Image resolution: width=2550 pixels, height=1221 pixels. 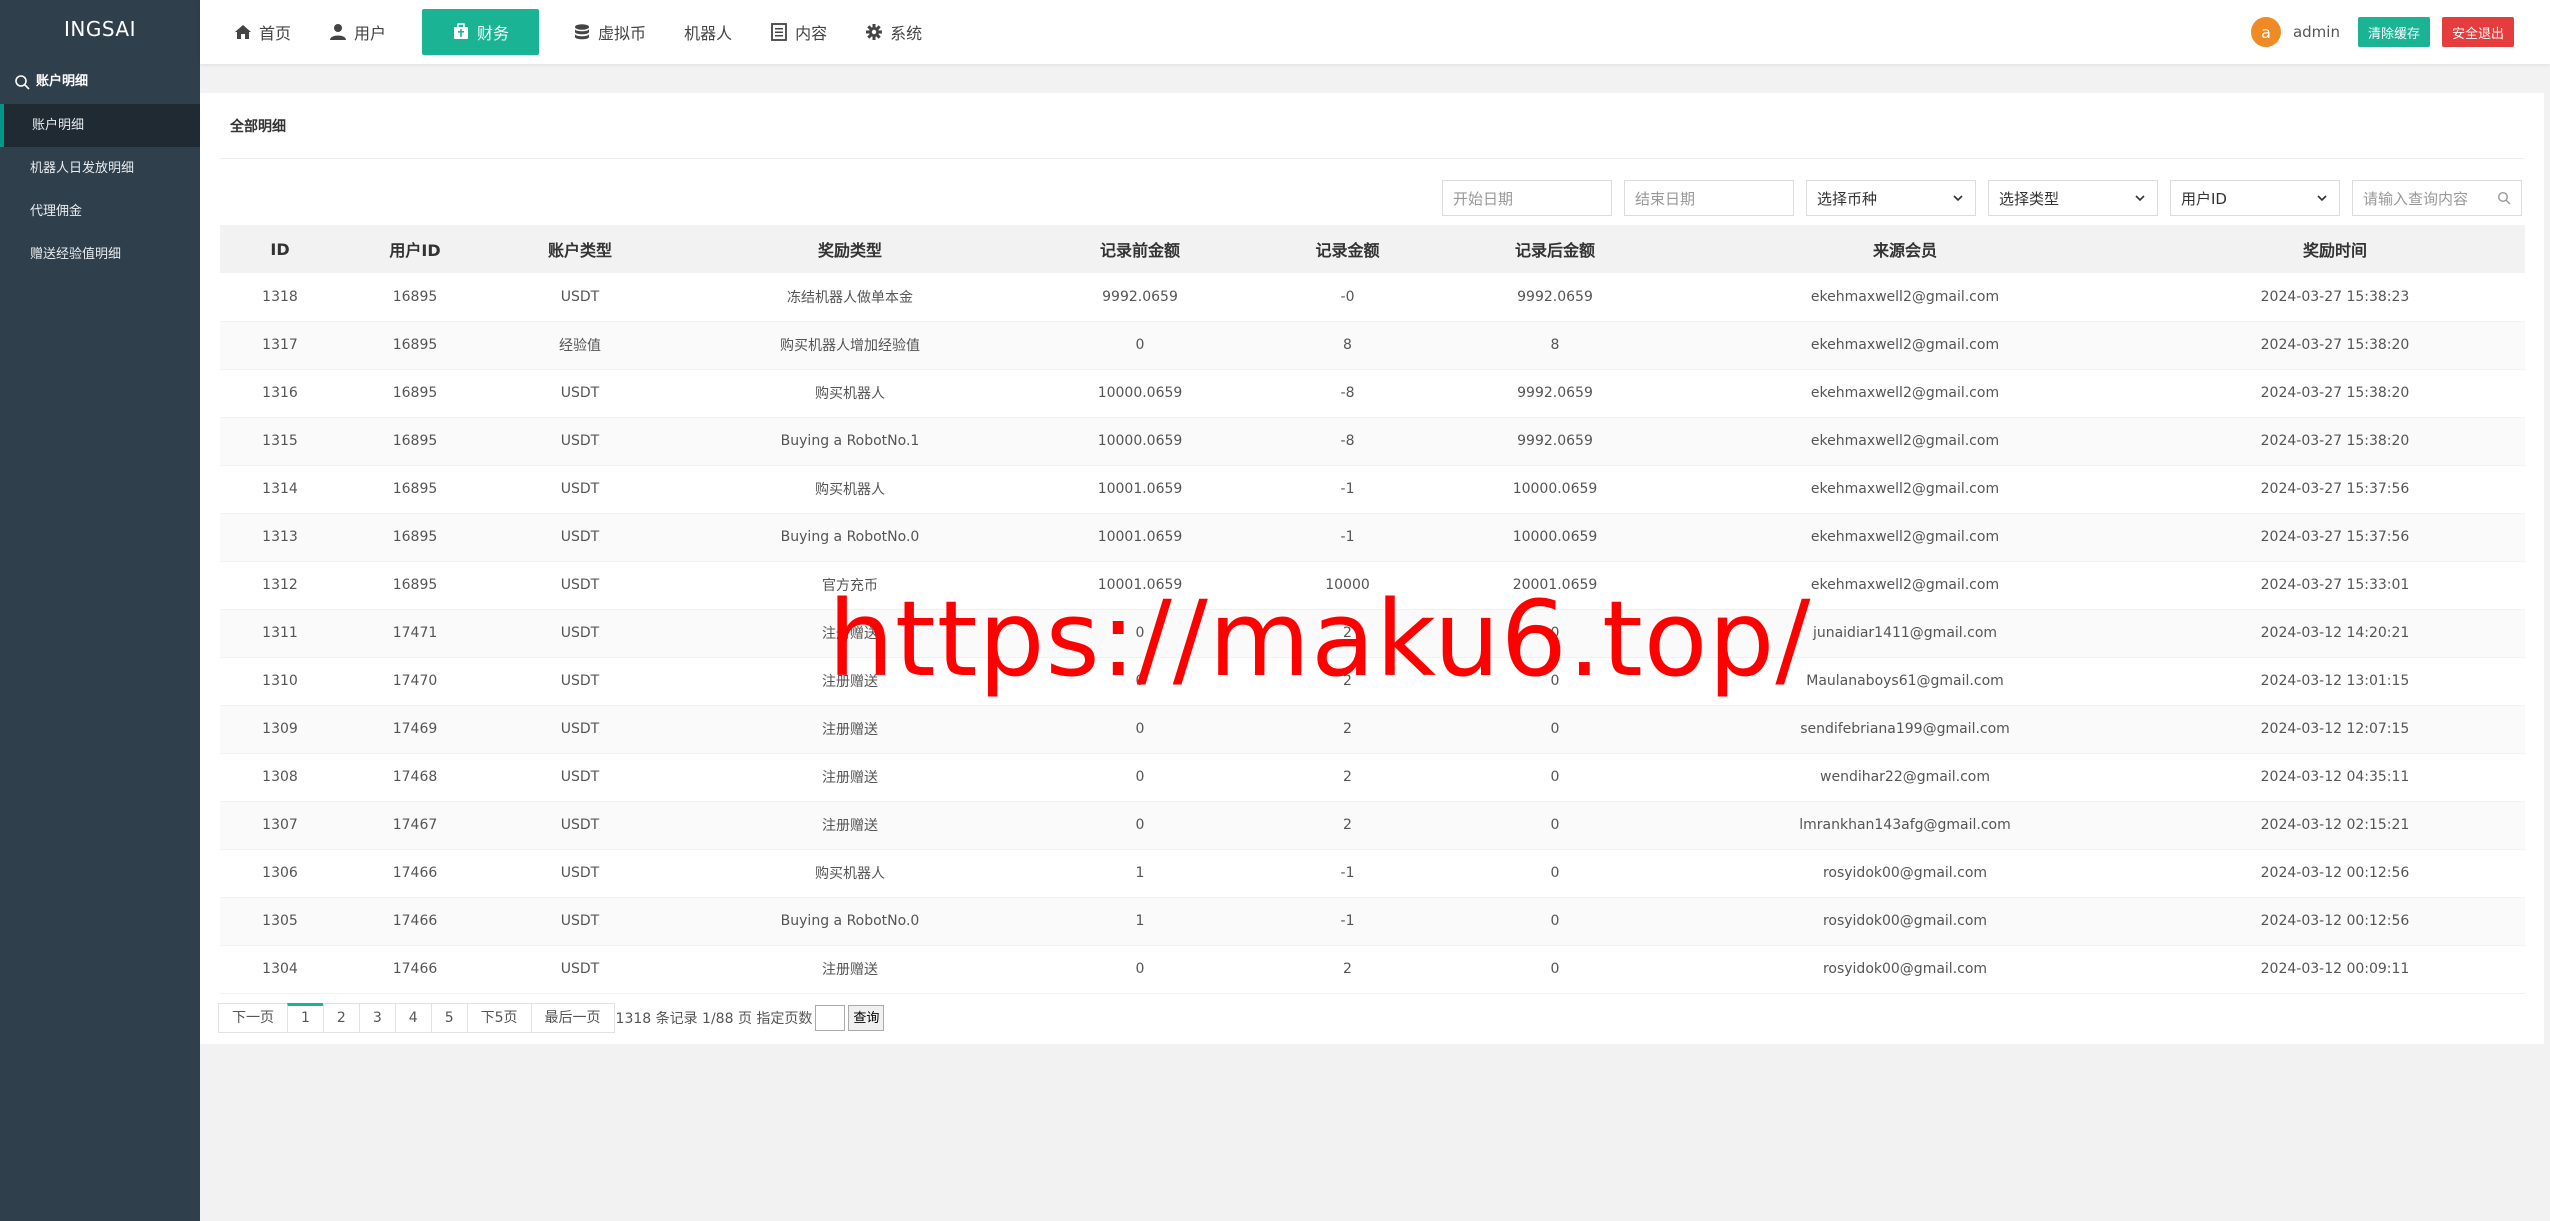 What do you see at coordinates (708, 32) in the screenshot?
I see `nav-robot: 机器人` at bounding box center [708, 32].